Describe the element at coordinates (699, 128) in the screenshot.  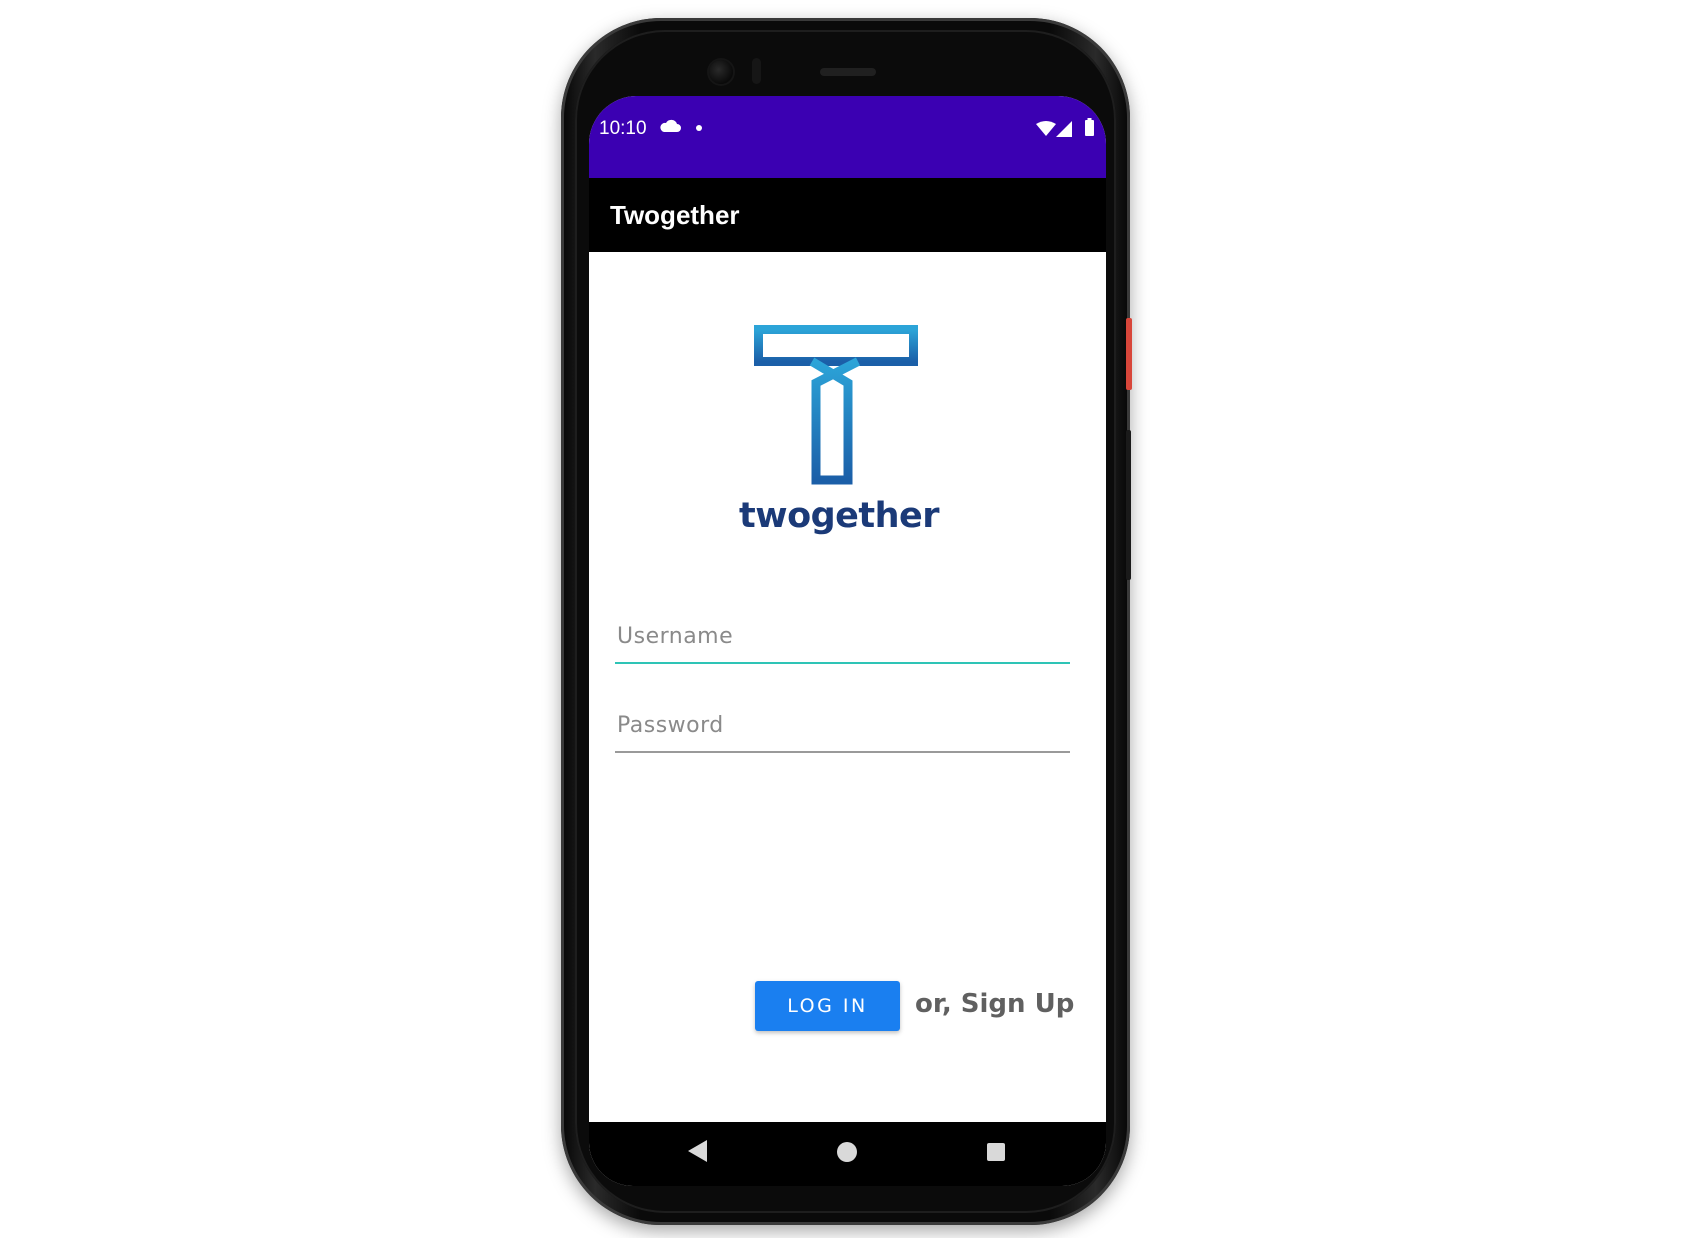
I see `notification-dot-icon` at that location.